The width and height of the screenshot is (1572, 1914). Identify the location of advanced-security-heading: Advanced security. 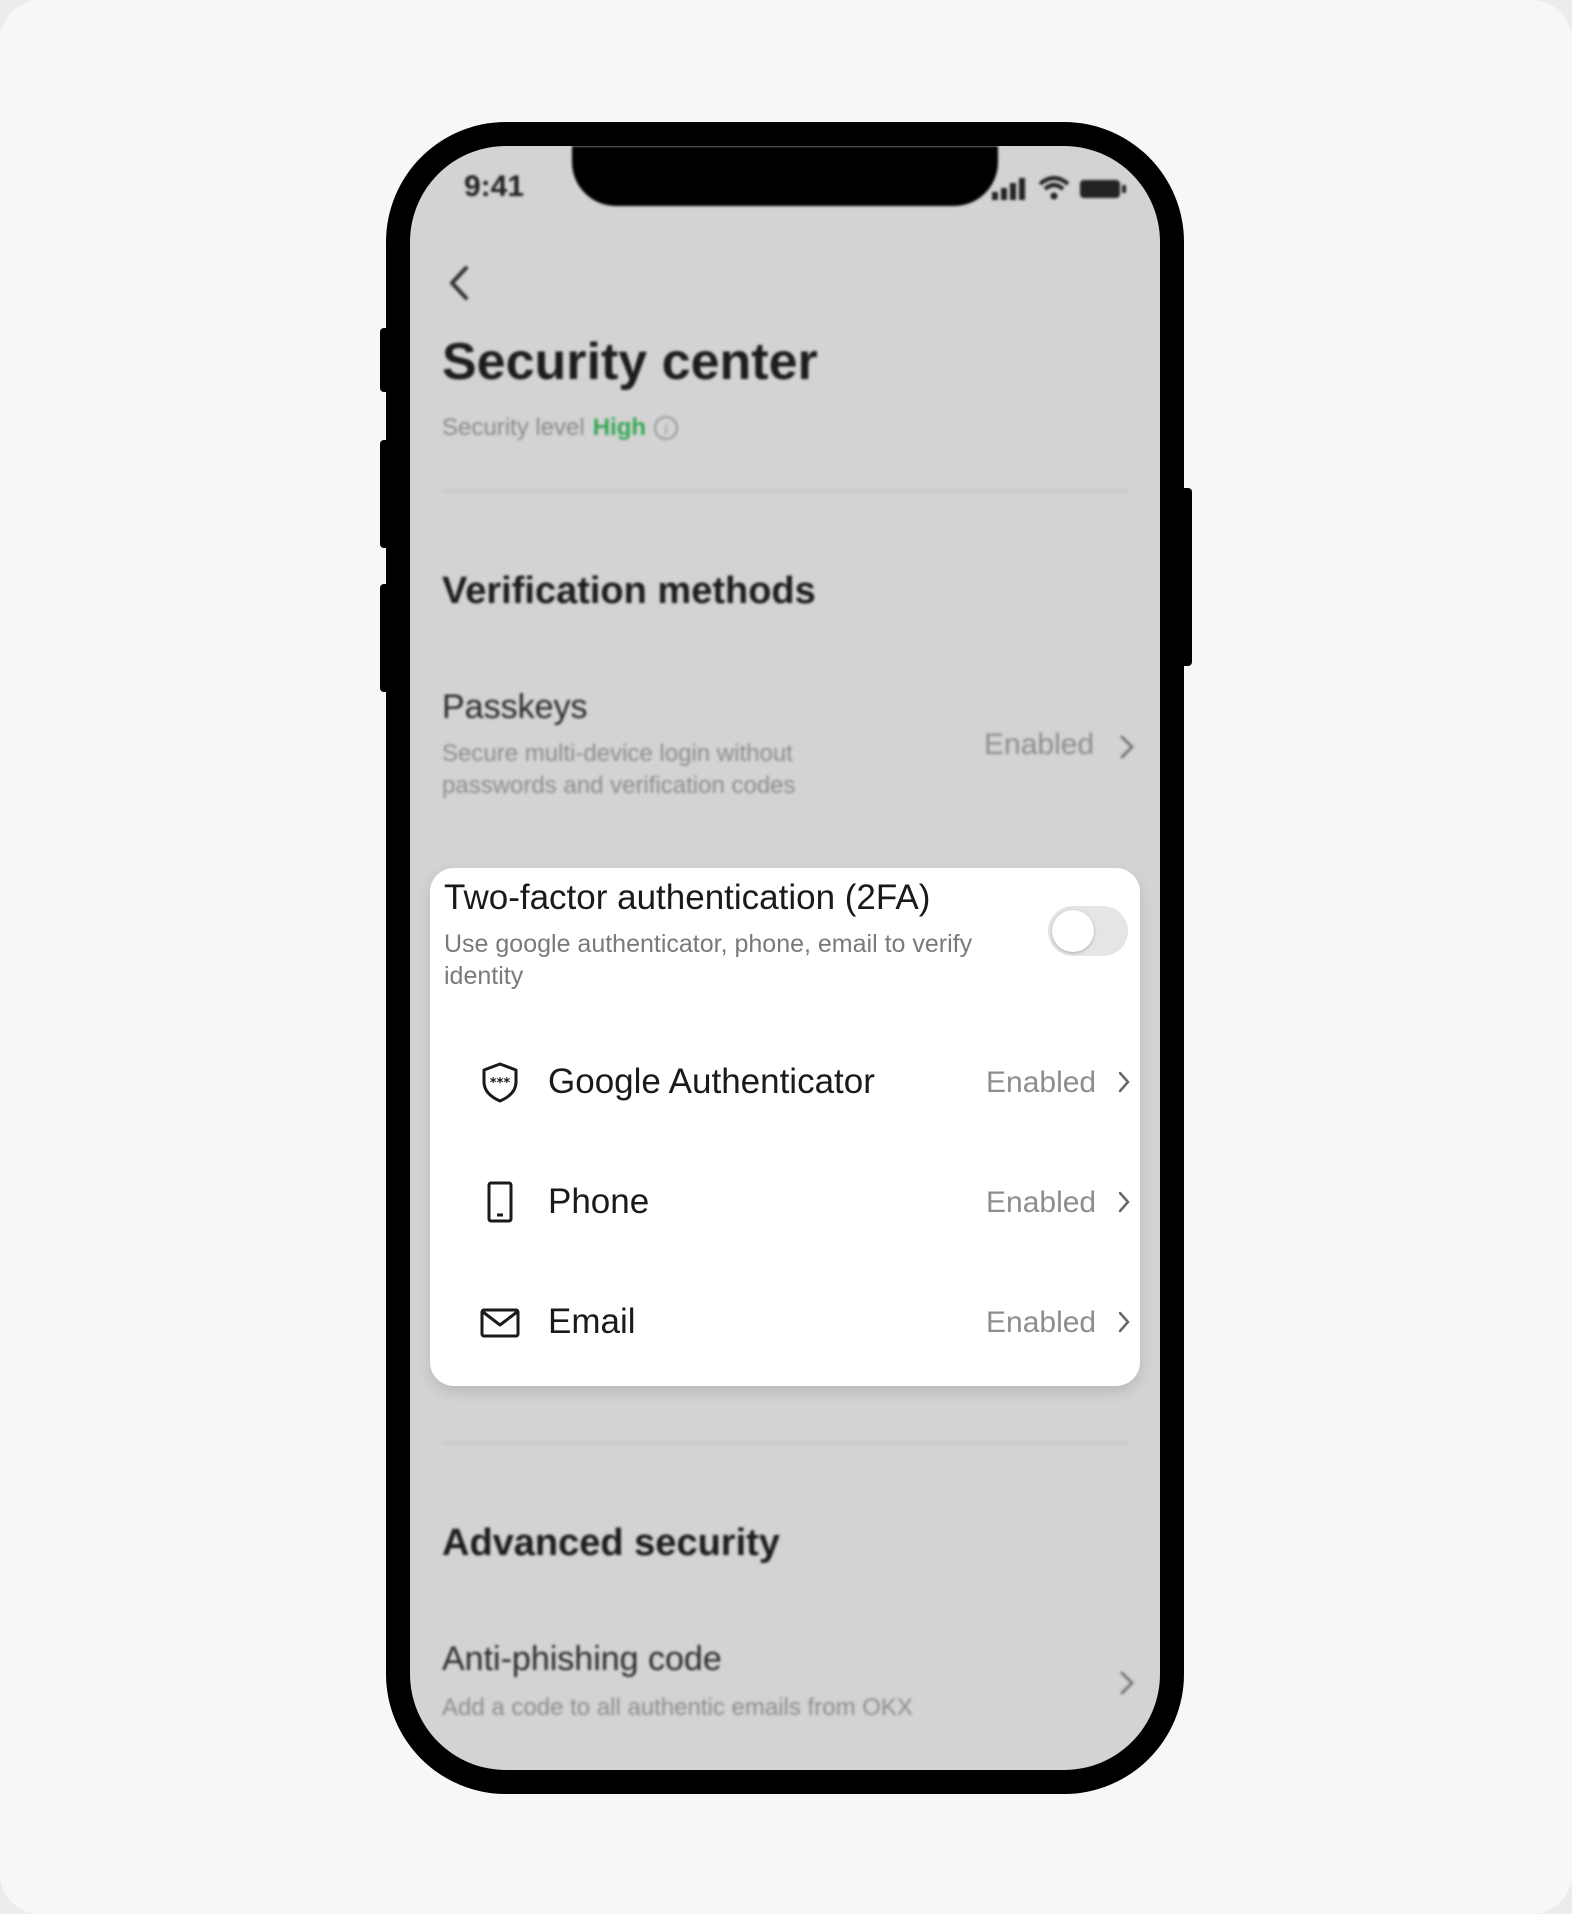
(611, 1543).